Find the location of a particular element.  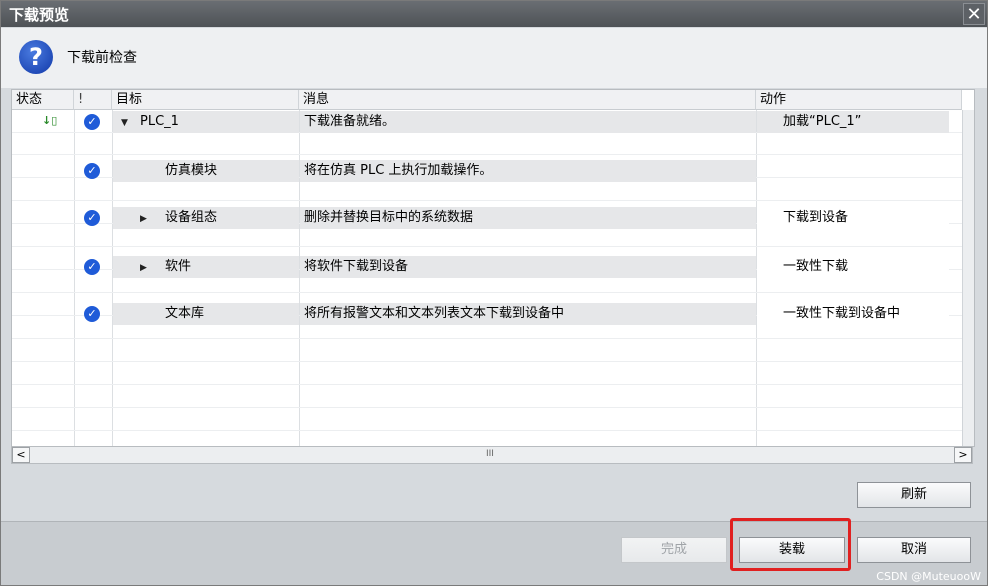

message-cell: 将在仿真 PLC 上执行加载操作。 is located at coordinates (528, 171).